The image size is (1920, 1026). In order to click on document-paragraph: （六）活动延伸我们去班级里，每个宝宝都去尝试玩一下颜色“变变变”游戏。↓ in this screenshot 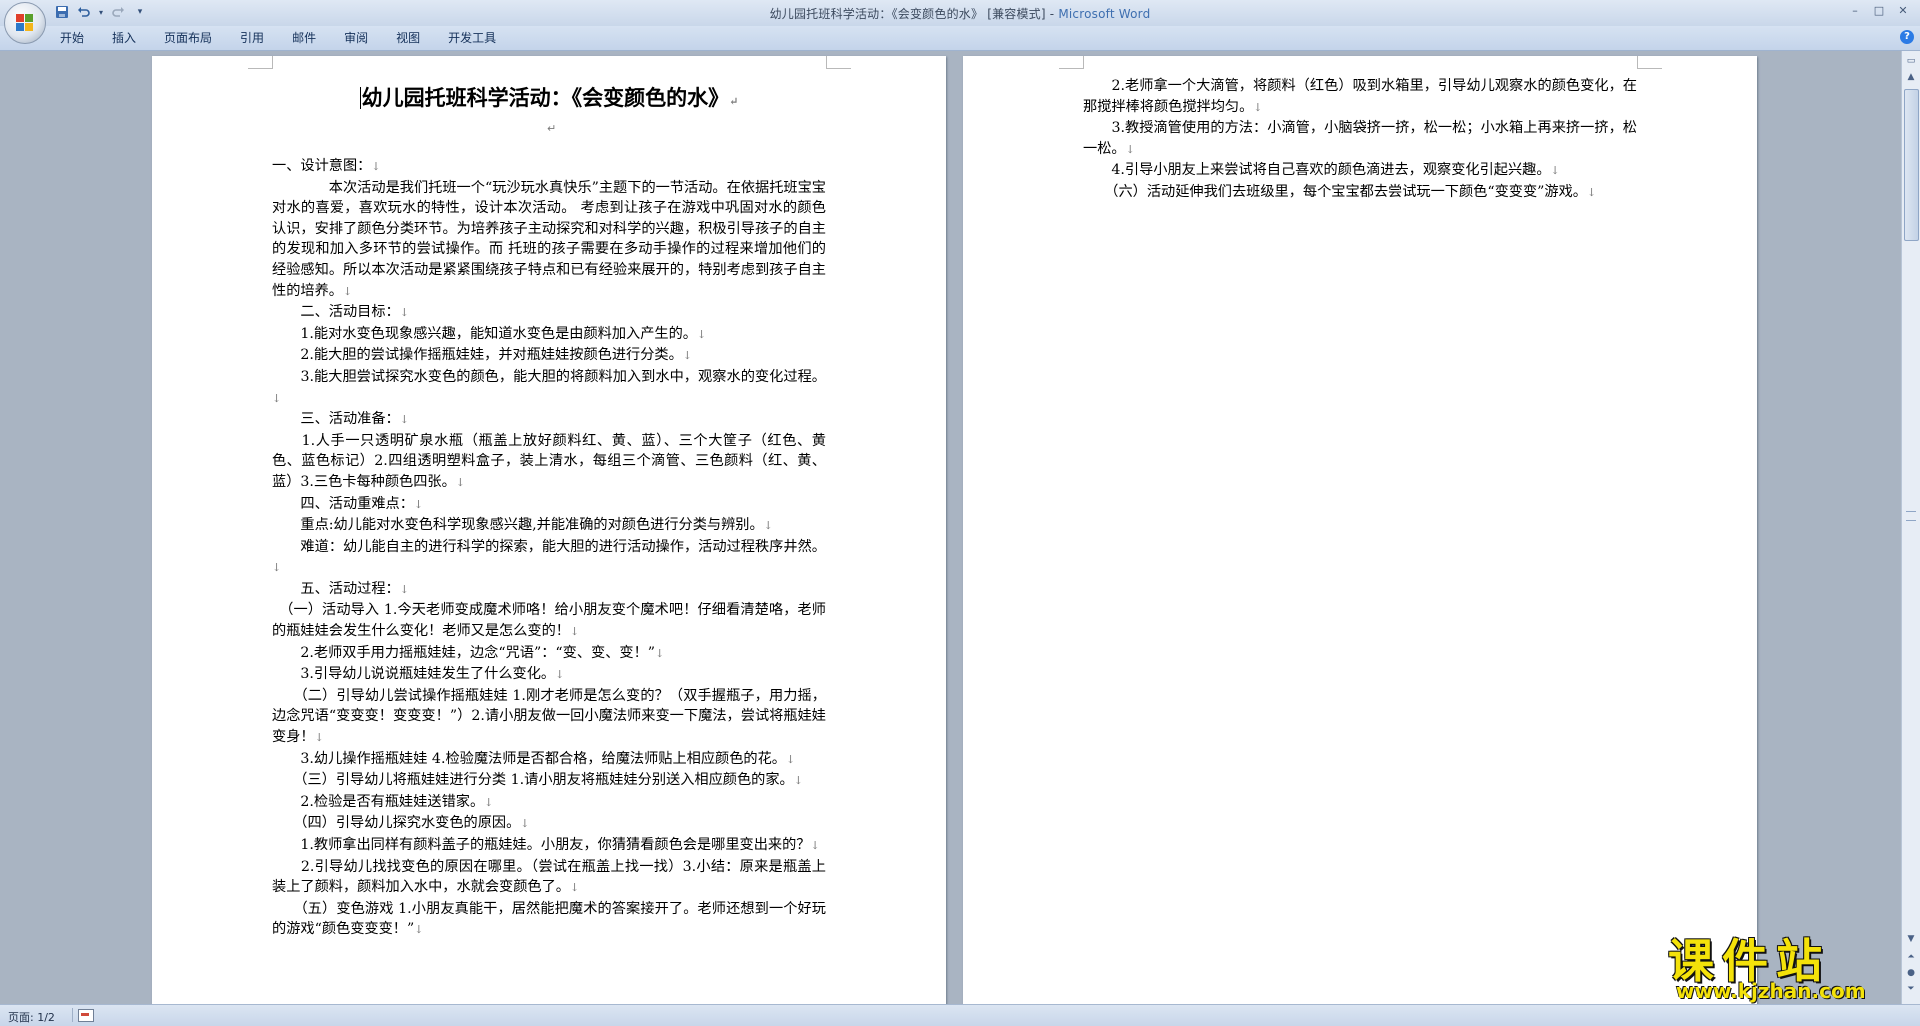, I will do `click(1340, 191)`.